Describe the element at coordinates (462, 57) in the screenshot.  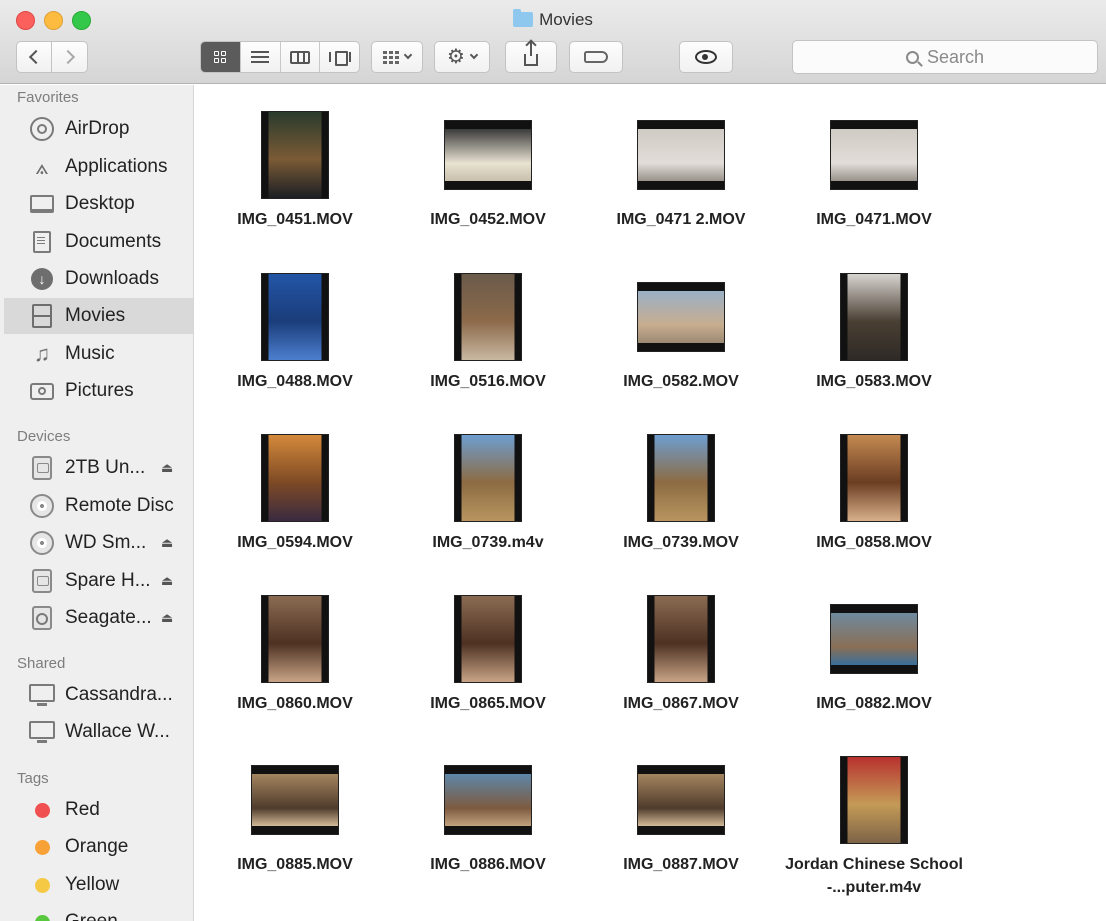
I see `action-button: ⚙` at that location.